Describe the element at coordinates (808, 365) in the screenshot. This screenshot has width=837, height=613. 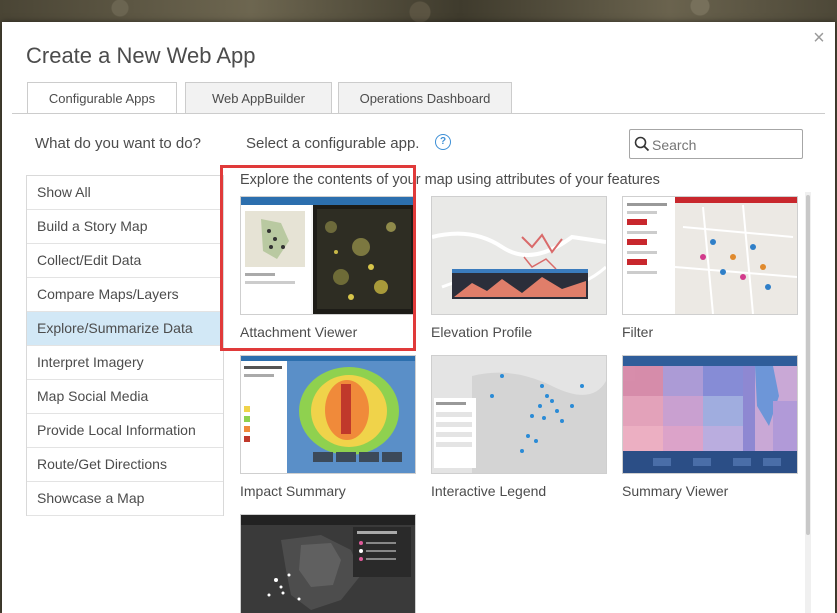
I see `scrollbar-thumb` at that location.